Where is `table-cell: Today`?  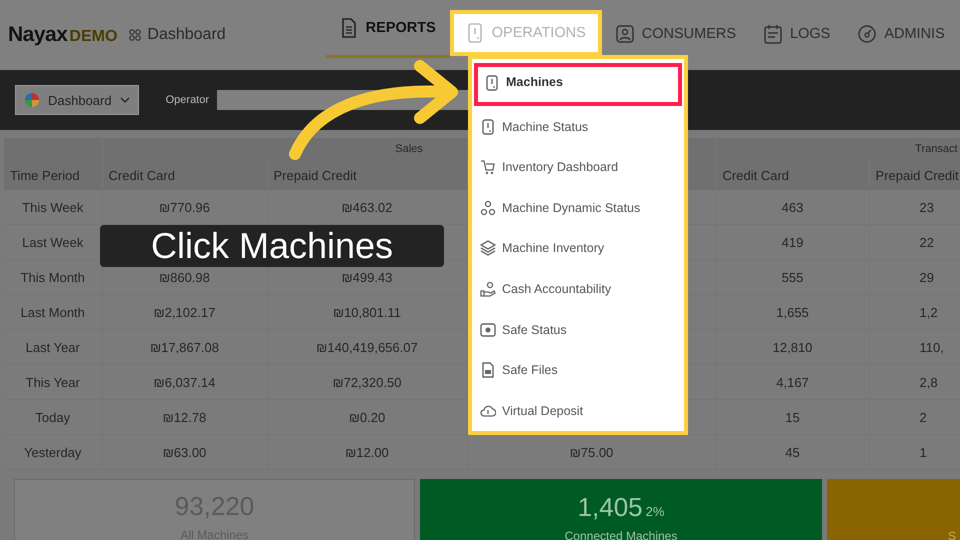 table-cell: Today is located at coordinates (52, 417).